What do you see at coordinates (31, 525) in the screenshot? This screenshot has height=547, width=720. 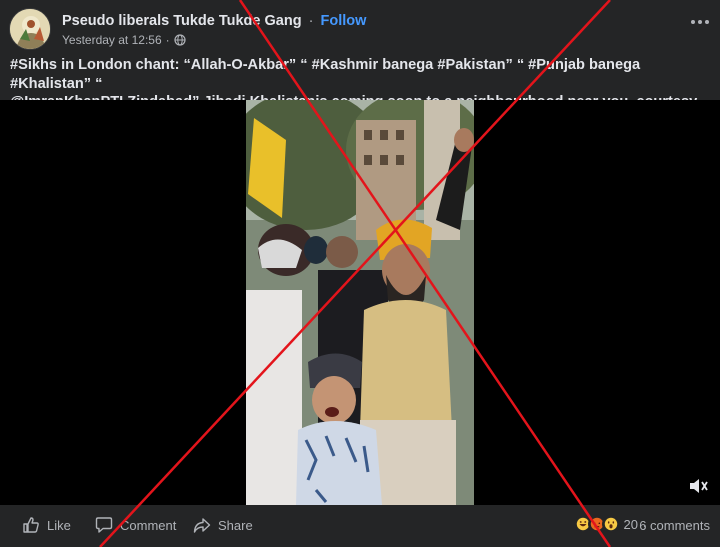 I see `like-icon` at bounding box center [31, 525].